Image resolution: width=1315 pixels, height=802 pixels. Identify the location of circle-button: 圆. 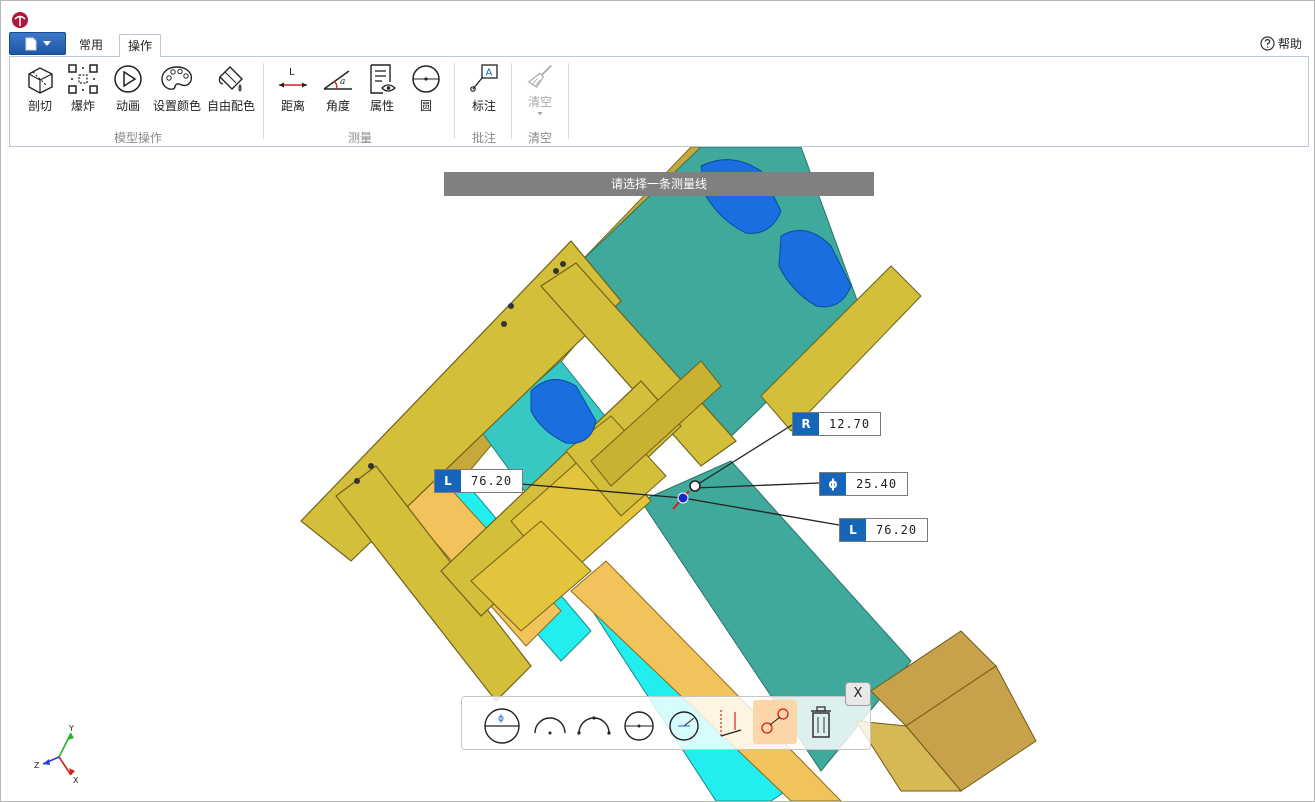
(426, 89).